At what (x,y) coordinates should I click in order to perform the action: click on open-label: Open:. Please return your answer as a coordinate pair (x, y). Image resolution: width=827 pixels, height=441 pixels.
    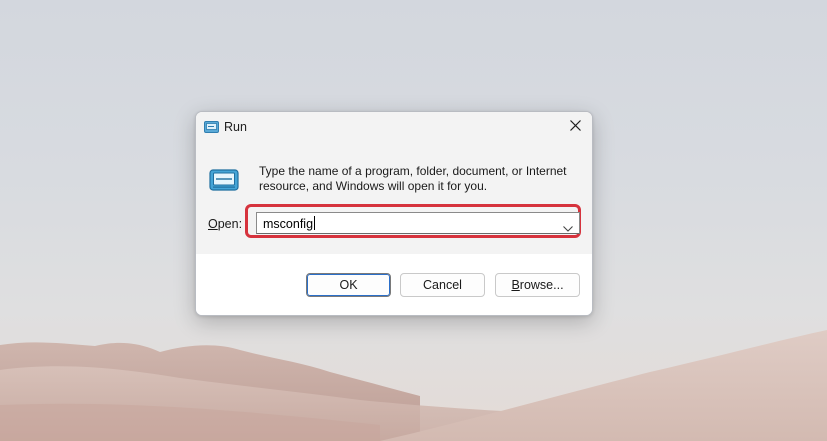
    Looking at the image, I should click on (225, 224).